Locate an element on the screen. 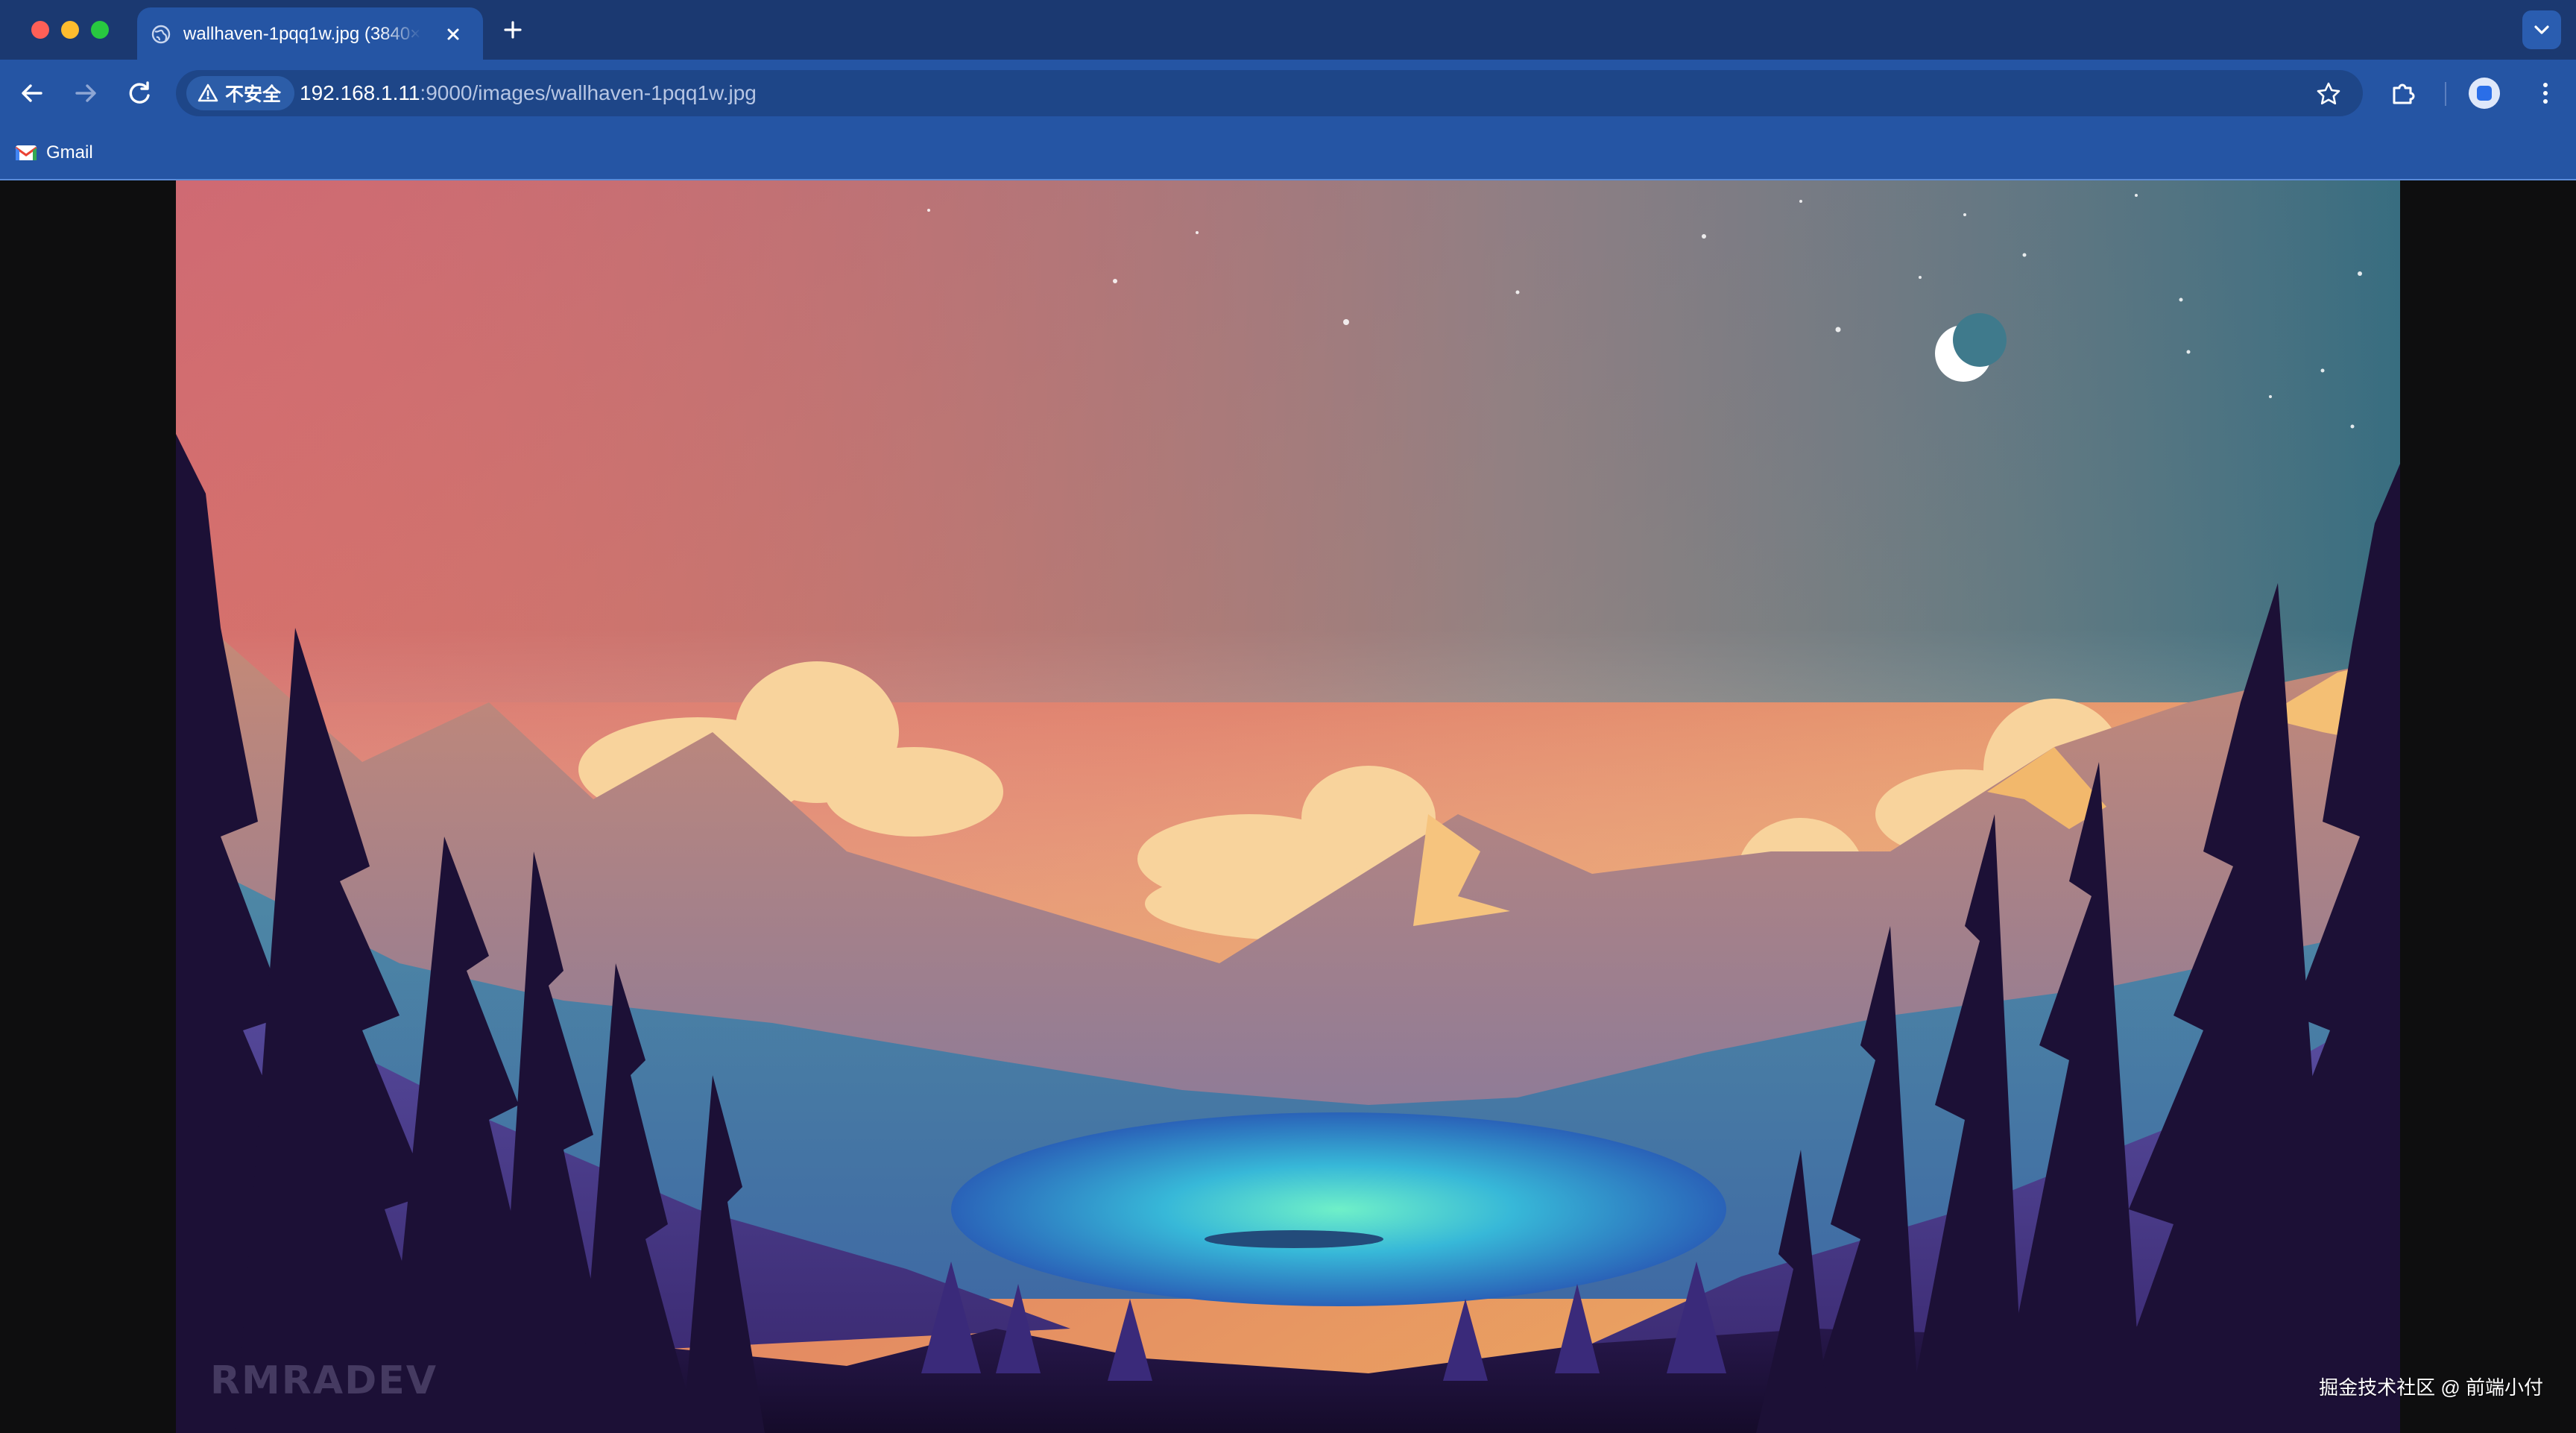  minimize-window-button is located at coordinates (70, 30).